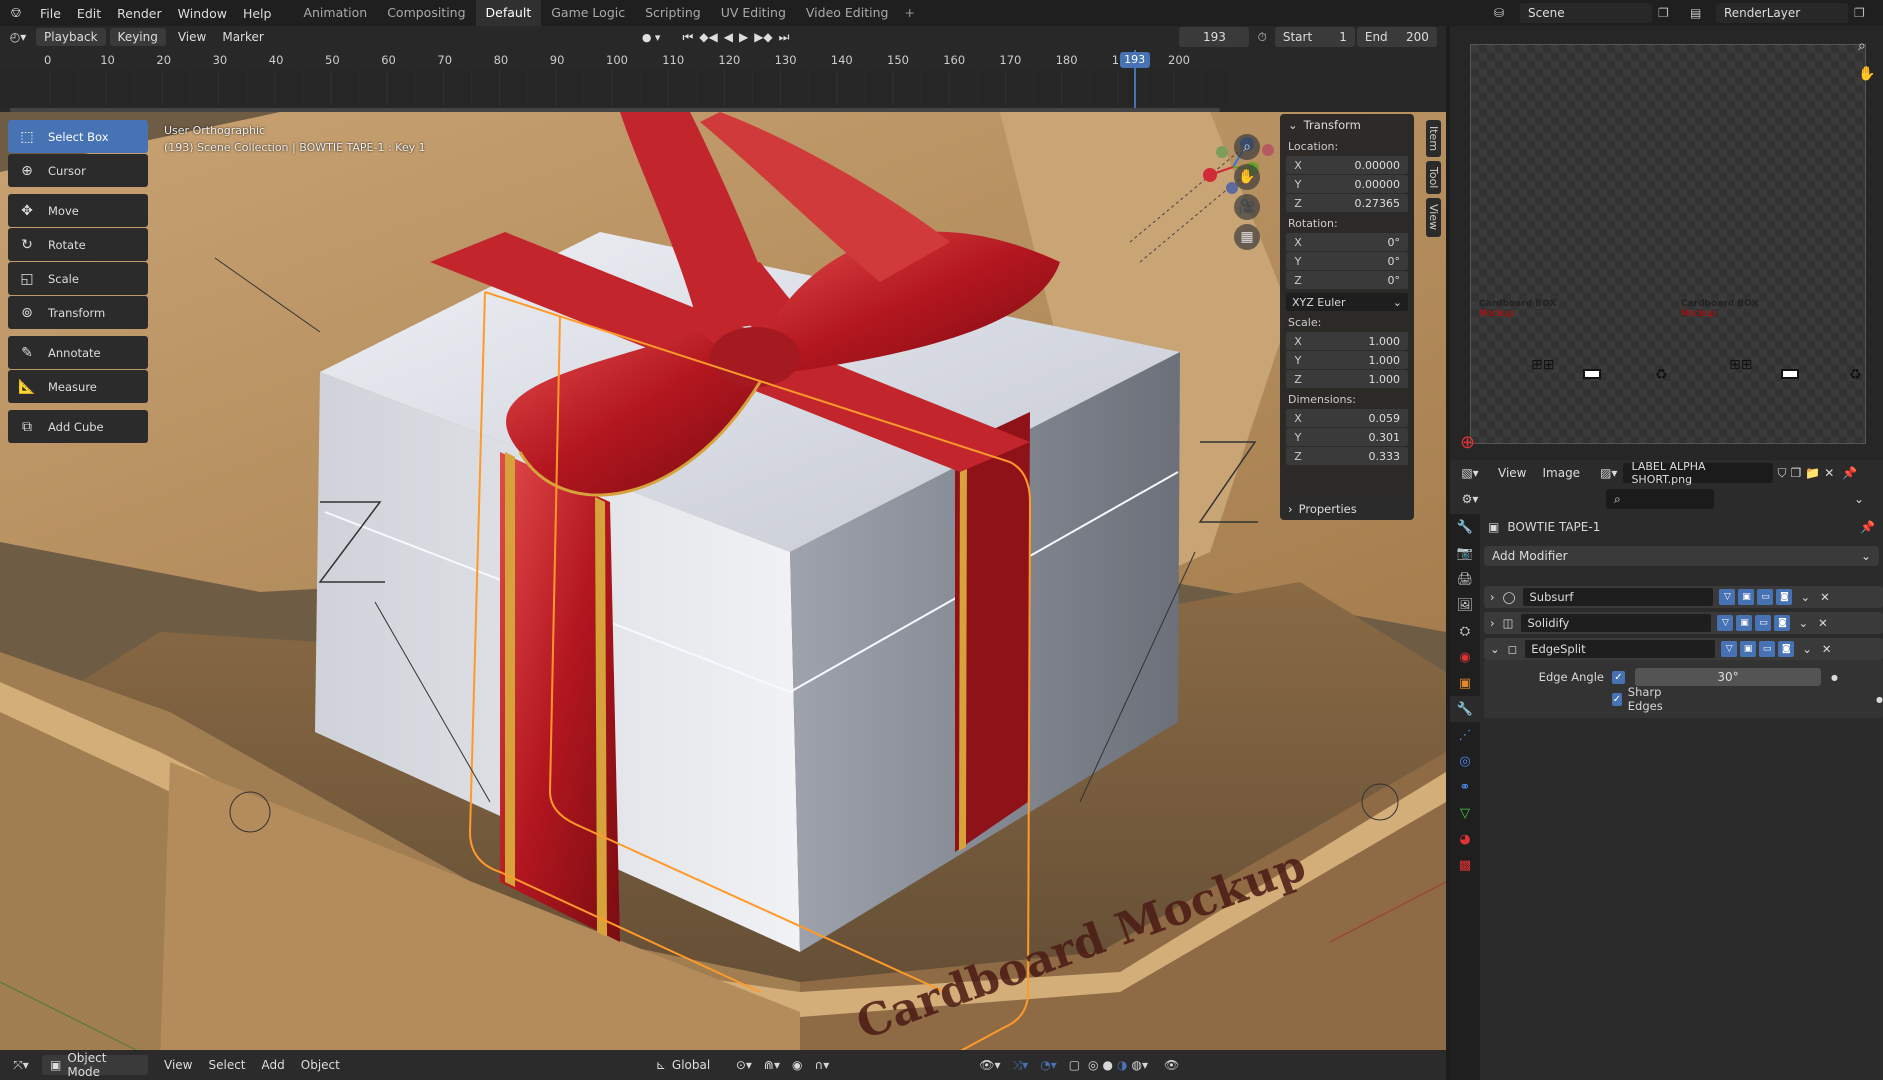 Image resolution: width=1883 pixels, height=1080 pixels. I want to click on mode-select: ▣ Object Mode, so click(95, 1065).